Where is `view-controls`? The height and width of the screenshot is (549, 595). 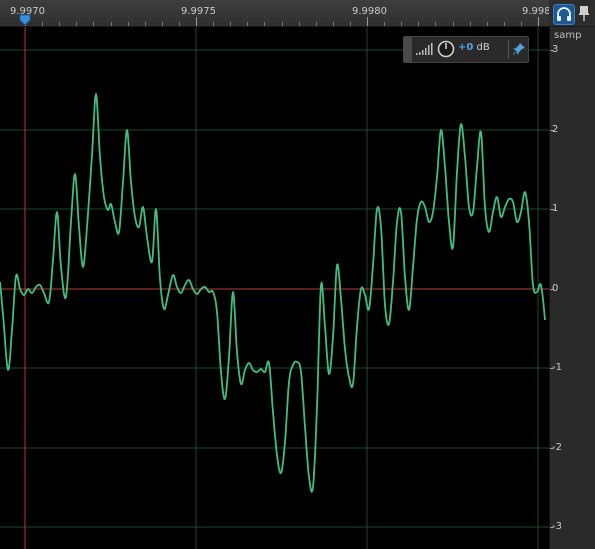
view-controls is located at coordinates (572, 13).